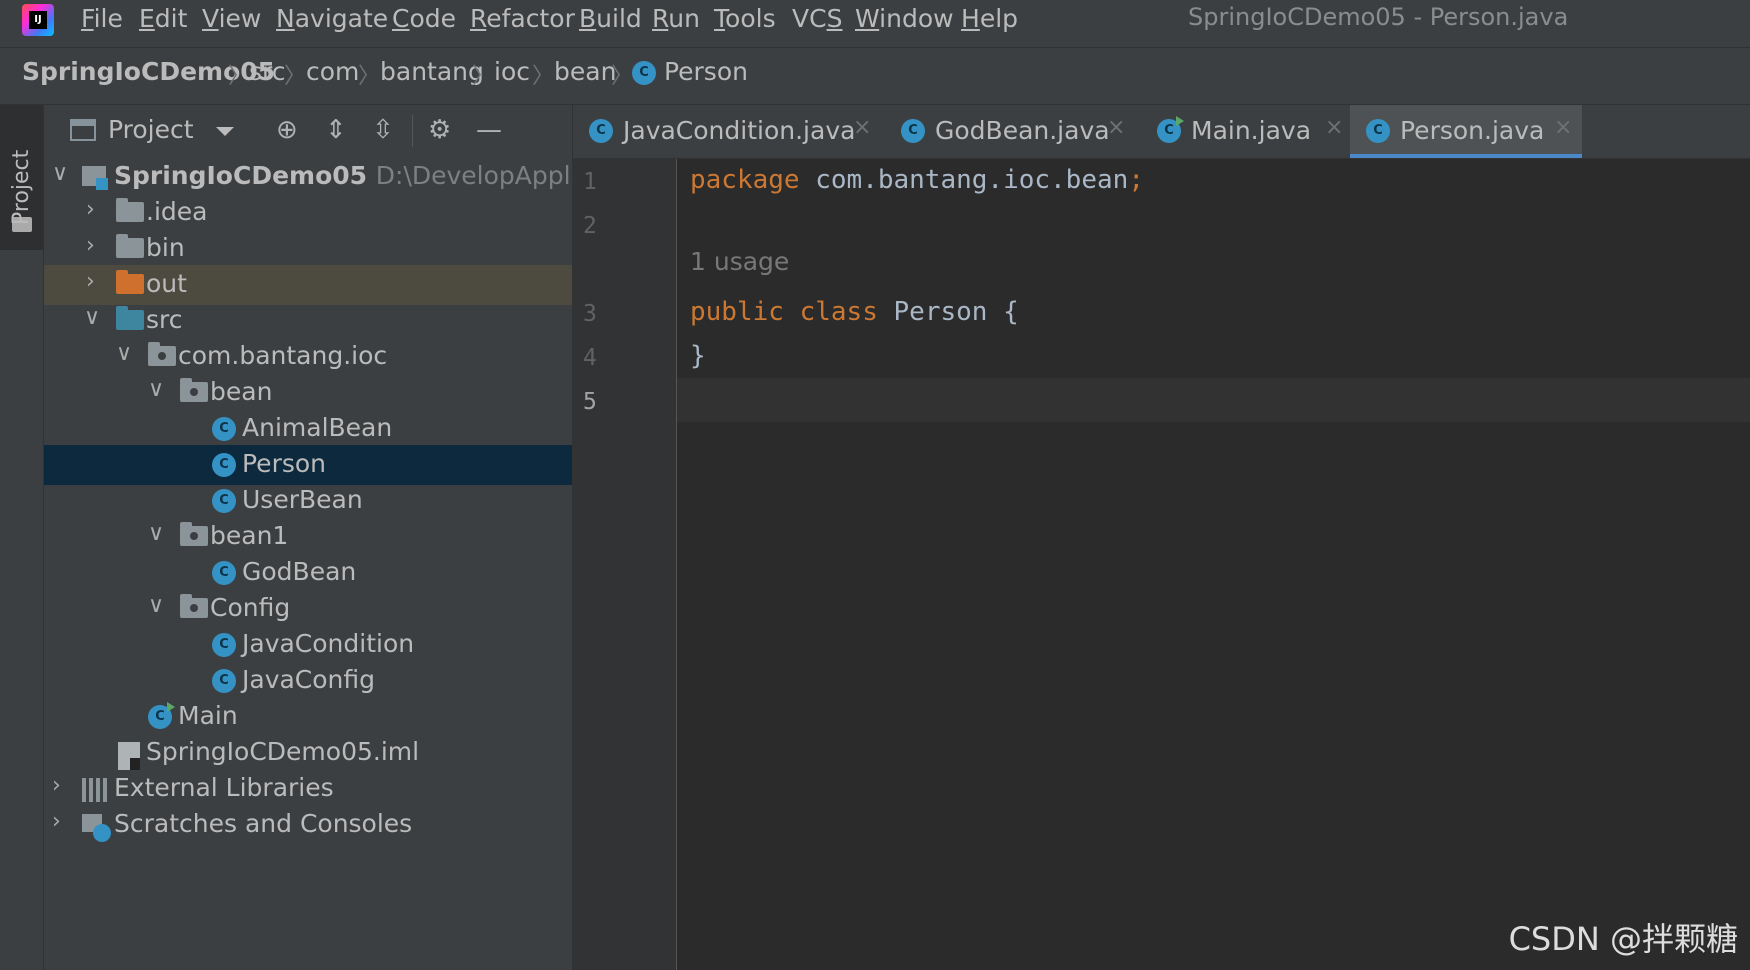  I want to click on tree-item-label: Person, so click(284, 463).